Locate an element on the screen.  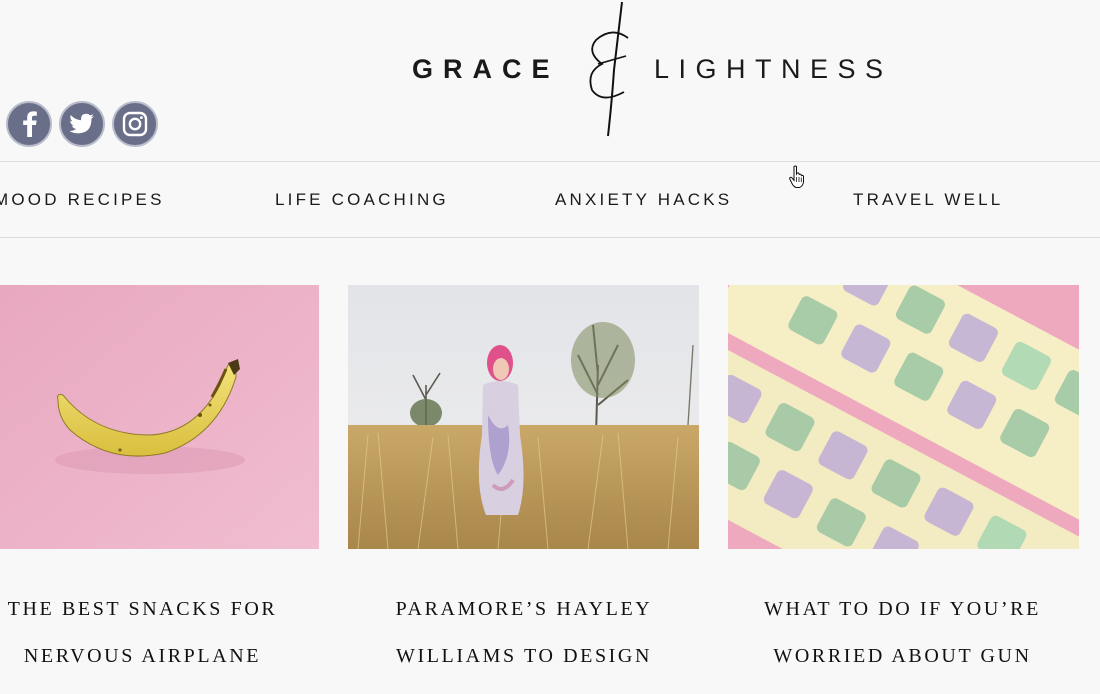
twitter-button is located at coordinates (82, 124).